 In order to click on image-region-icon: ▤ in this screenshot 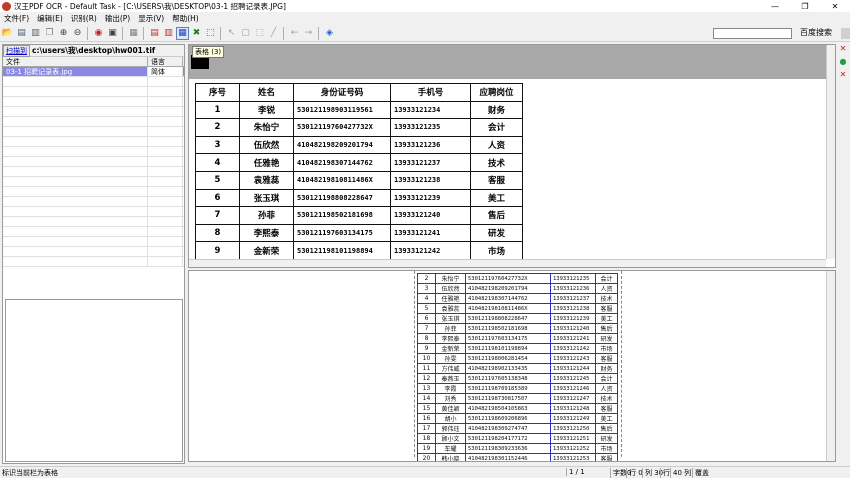, I will do `click(154, 33)`.